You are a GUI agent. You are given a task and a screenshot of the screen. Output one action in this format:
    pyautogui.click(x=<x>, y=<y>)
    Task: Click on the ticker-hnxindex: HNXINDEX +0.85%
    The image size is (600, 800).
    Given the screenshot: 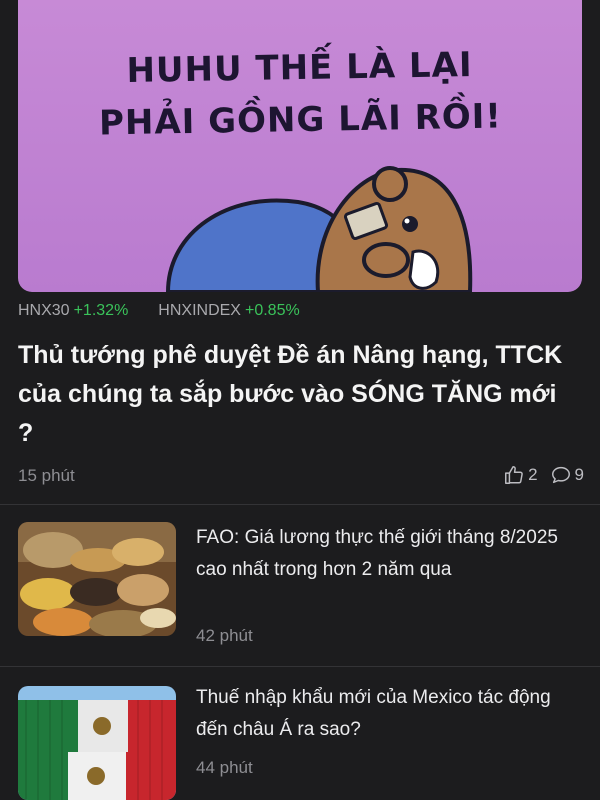 What is the action you would take?
    pyautogui.click(x=228, y=311)
    